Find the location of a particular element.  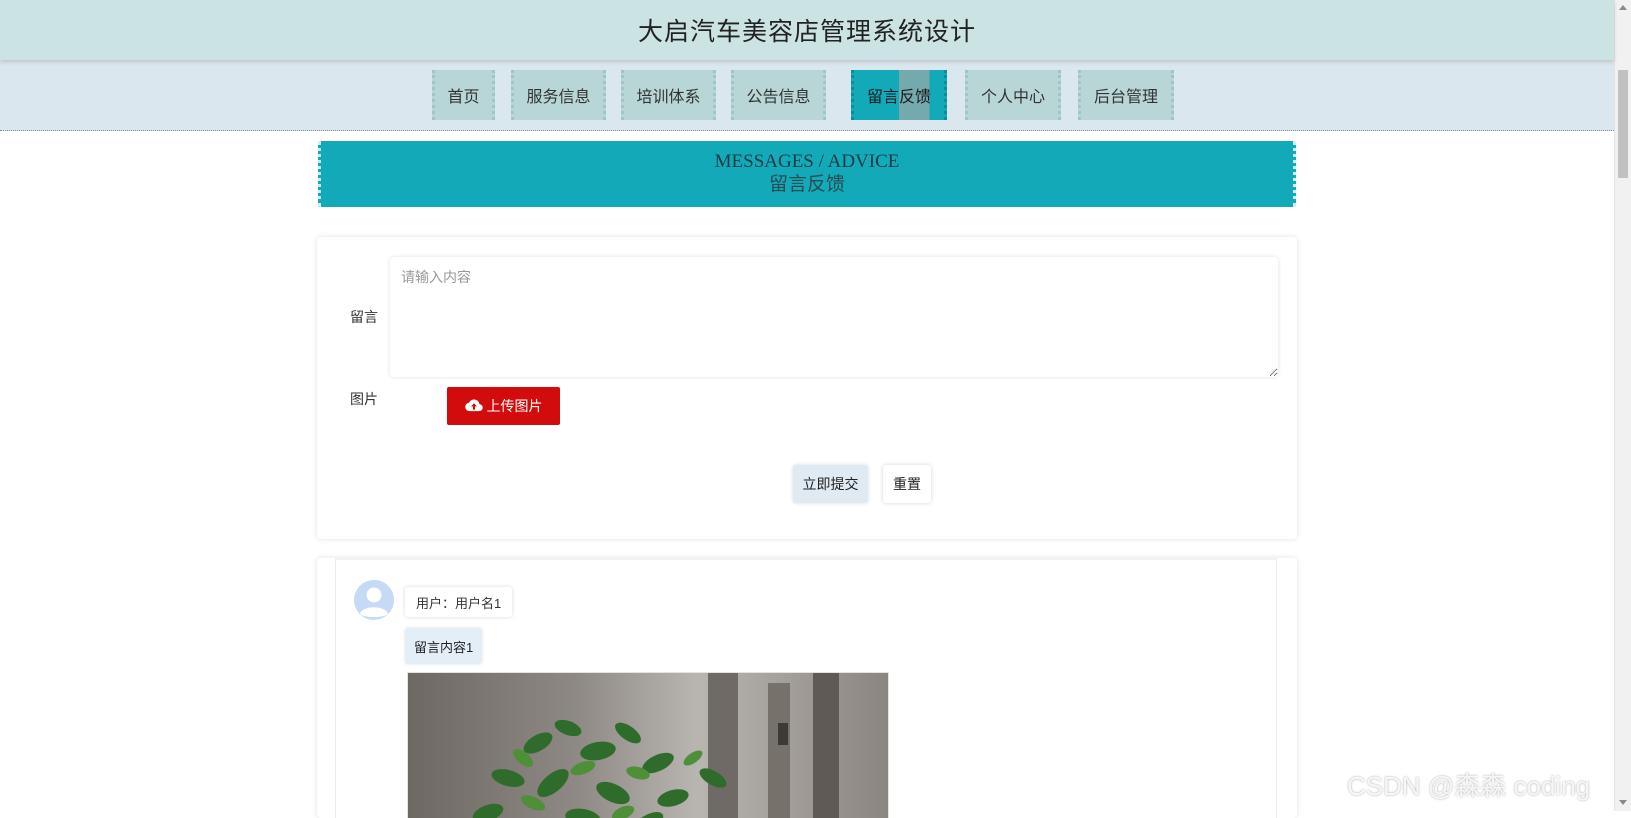

user-avatar-icon is located at coordinates (374, 600).